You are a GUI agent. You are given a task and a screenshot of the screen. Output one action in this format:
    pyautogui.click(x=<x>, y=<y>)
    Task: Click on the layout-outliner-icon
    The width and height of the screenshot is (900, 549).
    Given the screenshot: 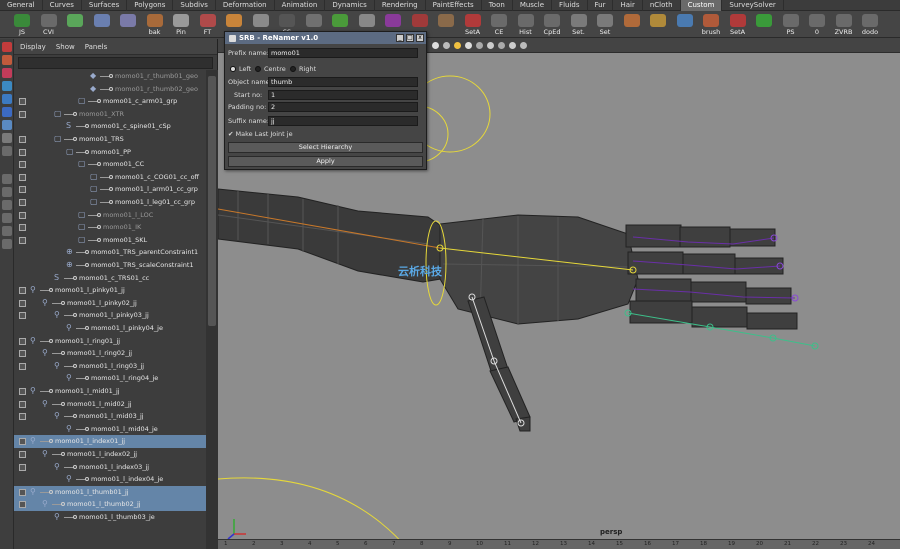 What is the action you would take?
    pyautogui.click(x=7, y=218)
    